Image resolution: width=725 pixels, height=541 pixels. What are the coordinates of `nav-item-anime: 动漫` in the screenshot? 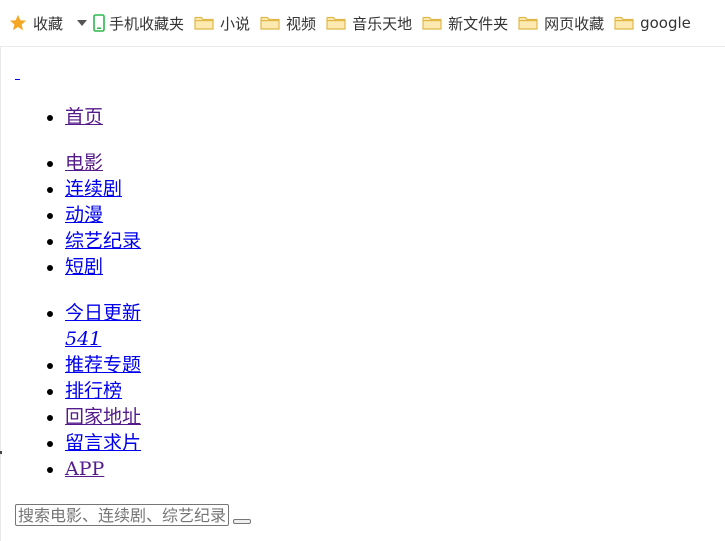 It's located at (103, 215).